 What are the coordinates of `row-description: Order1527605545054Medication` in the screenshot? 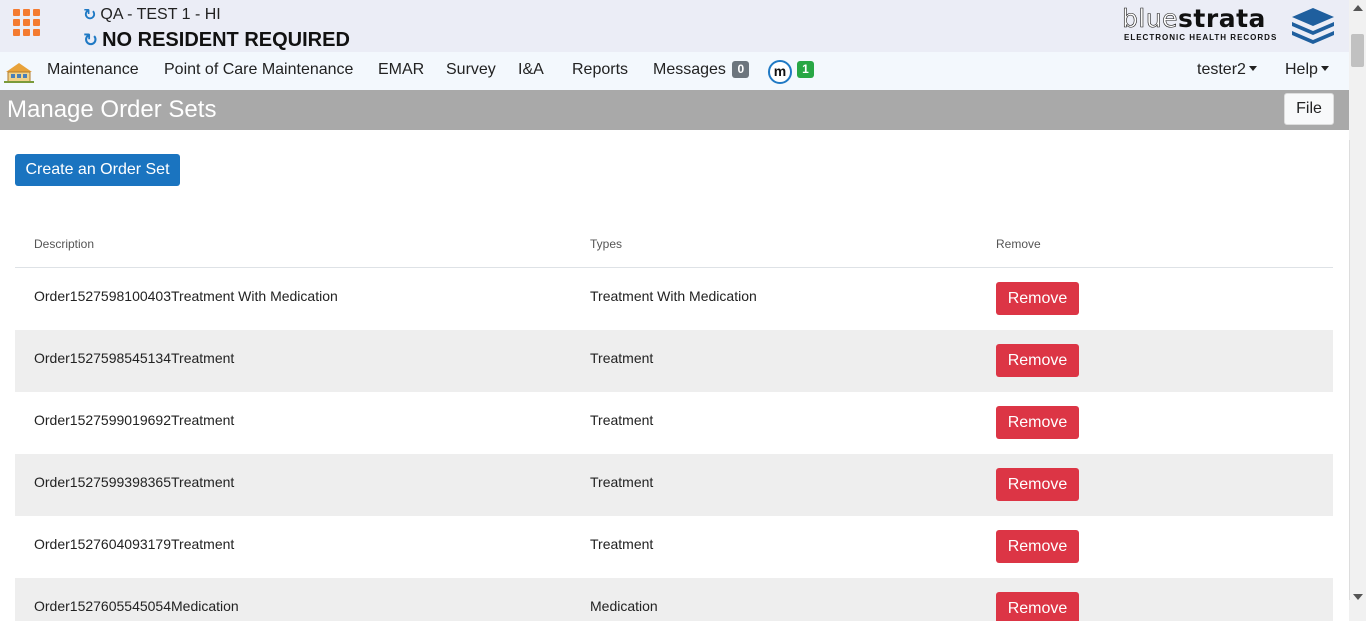 It's located at (136, 606).